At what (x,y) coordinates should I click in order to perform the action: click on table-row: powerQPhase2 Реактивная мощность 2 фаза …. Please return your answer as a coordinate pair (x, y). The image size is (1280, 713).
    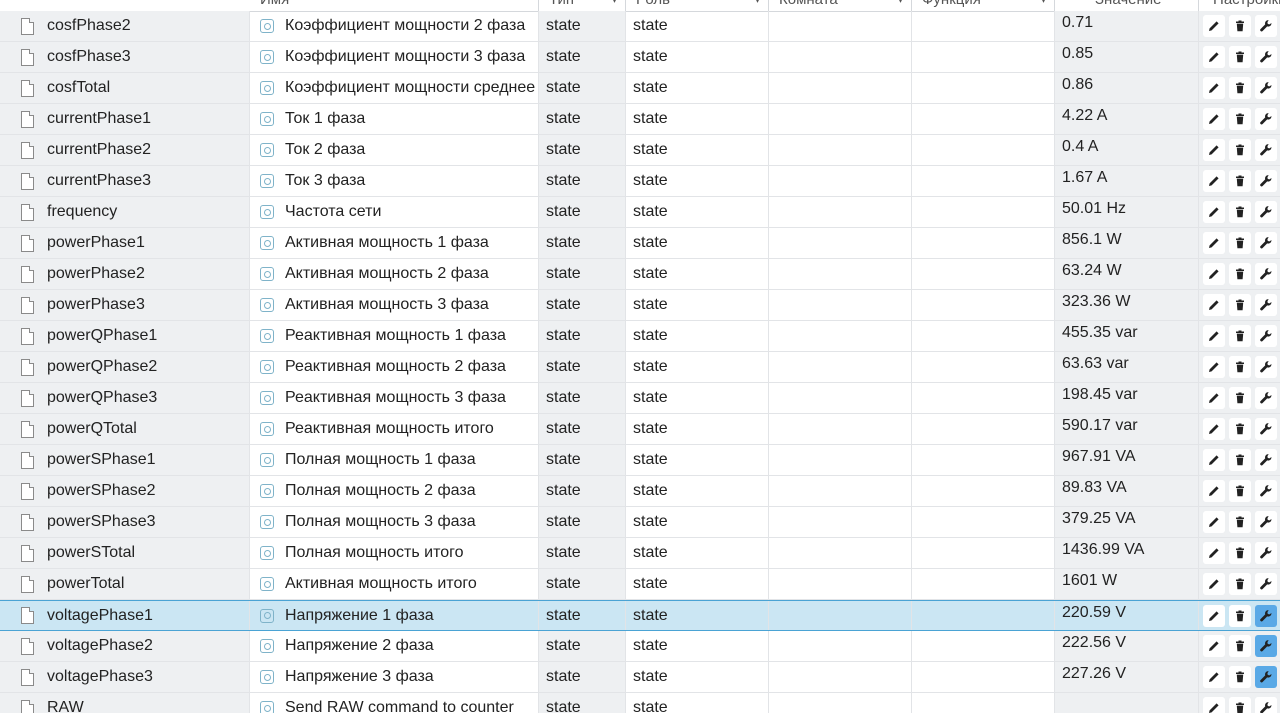
    Looking at the image, I should click on (640, 367).